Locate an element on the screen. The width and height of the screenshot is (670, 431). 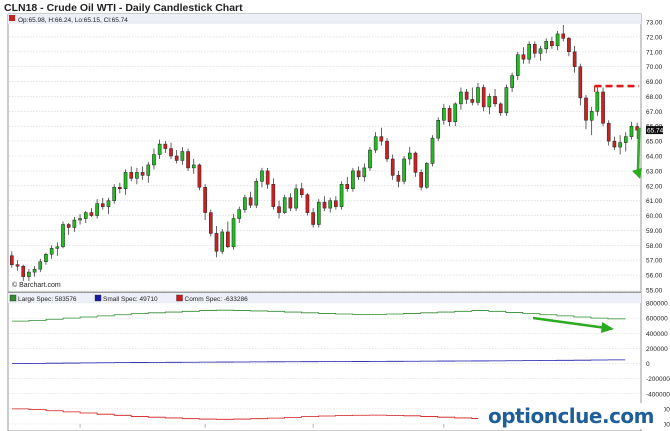
price-tick-label: 59.00 is located at coordinates (654, 231).